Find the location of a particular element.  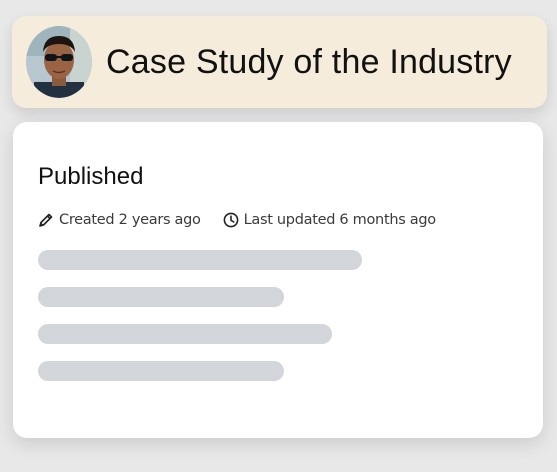

updated-text: Last updated 6 months ago is located at coordinates (340, 220).